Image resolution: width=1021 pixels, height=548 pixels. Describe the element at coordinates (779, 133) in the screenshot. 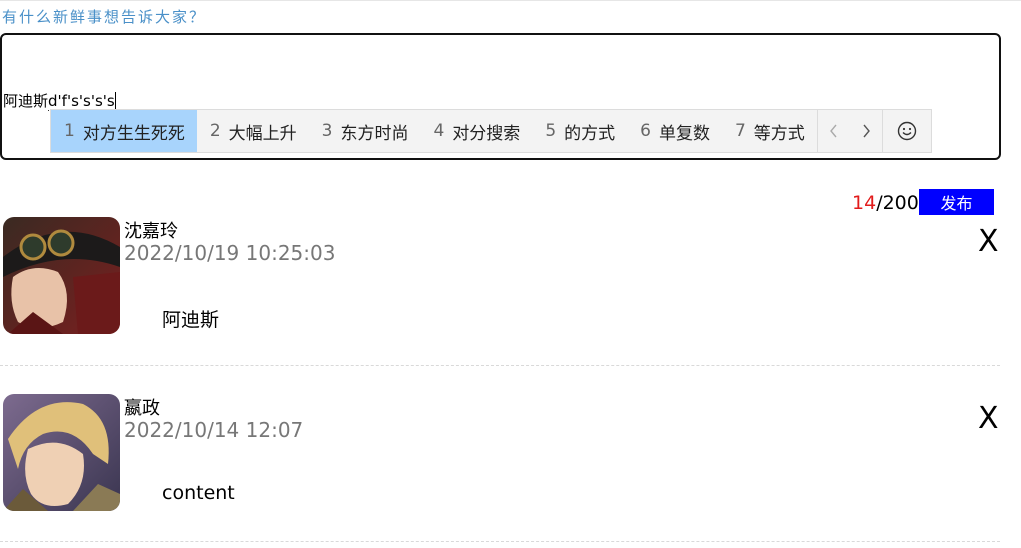

I see `candidate-text: 等方式` at that location.